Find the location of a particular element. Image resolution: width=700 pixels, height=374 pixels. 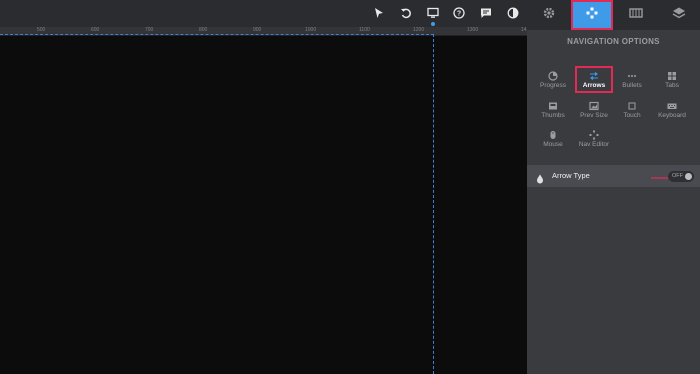

cursor-icon is located at coordinates (379, 13).